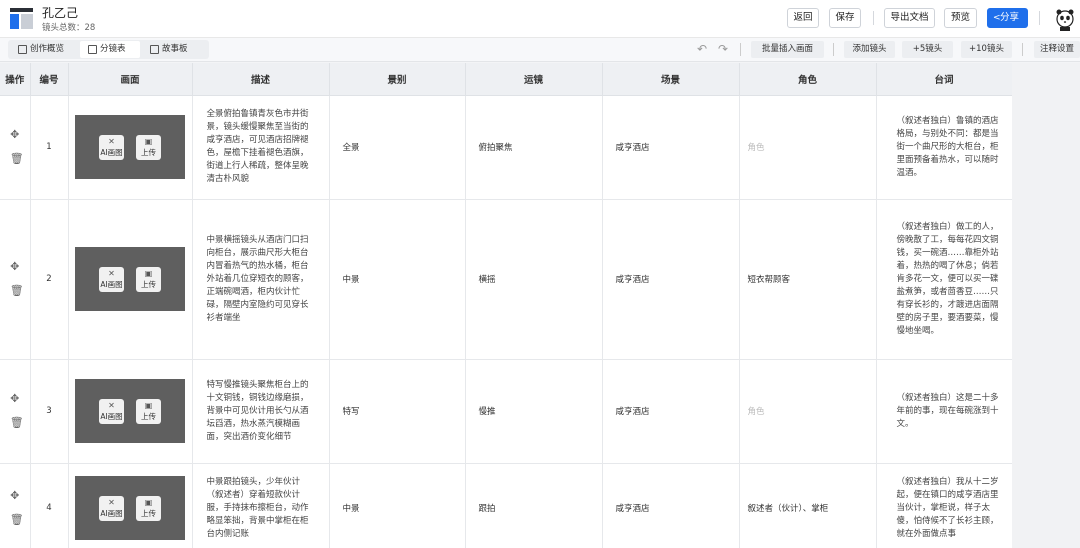  I want to click on save-button: 保存, so click(845, 18).